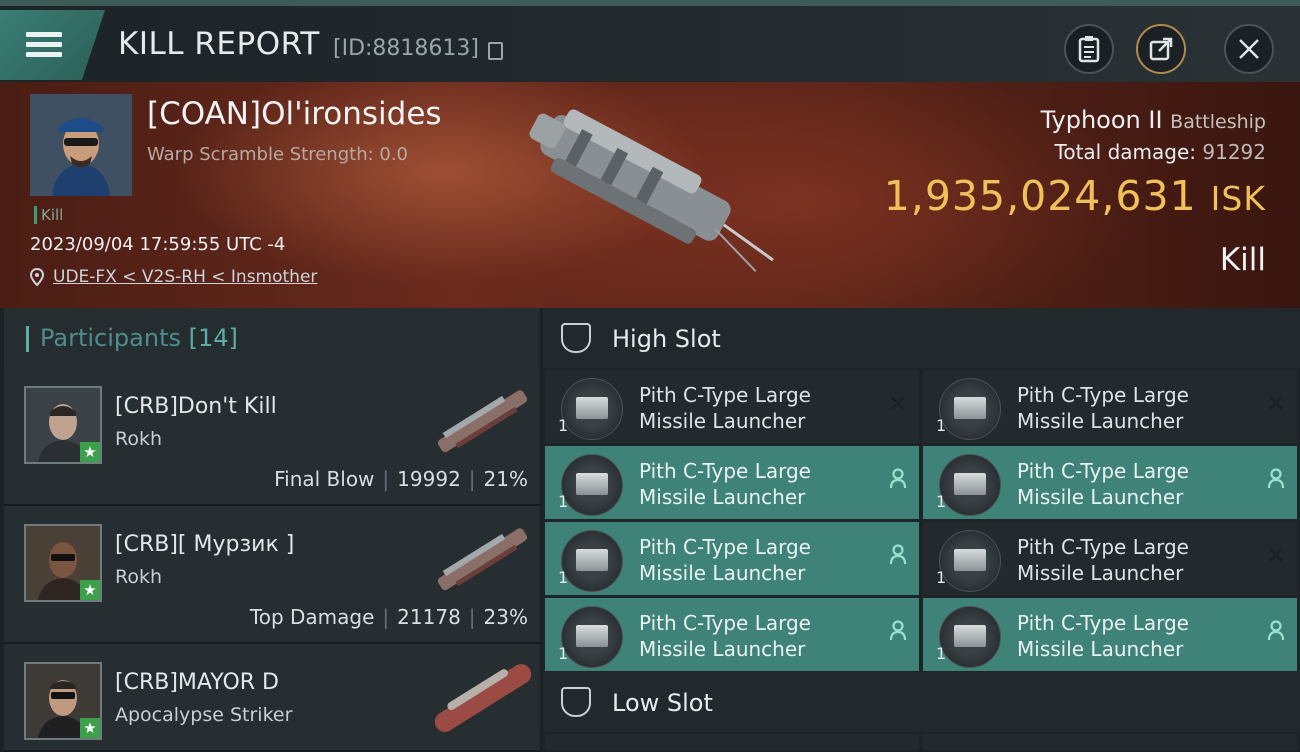 This screenshot has height=752, width=1300. Describe the element at coordinates (44, 34) in the screenshot. I see `menu-icon` at that location.